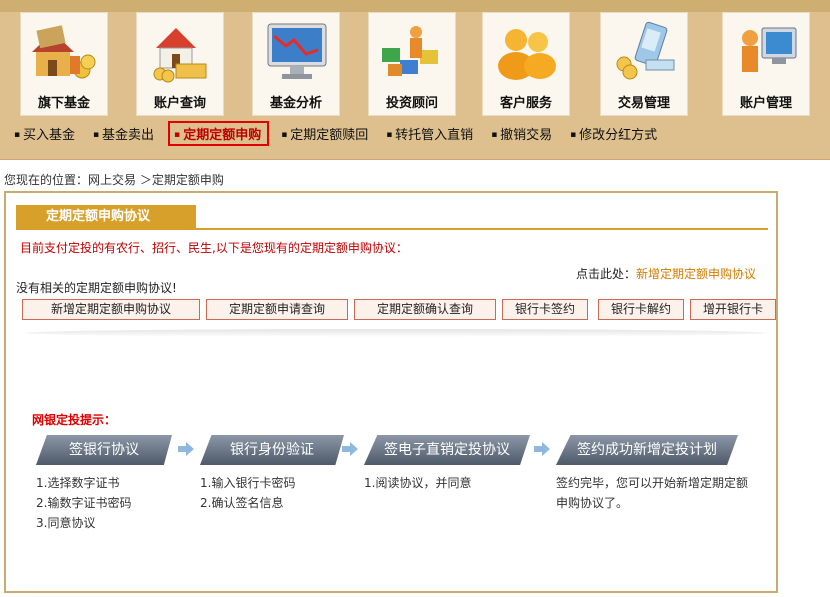 This screenshot has height=597, width=830. I want to click on step-2-desc: 1.输入银行卡密码 2.确认签名信息, so click(247, 493).